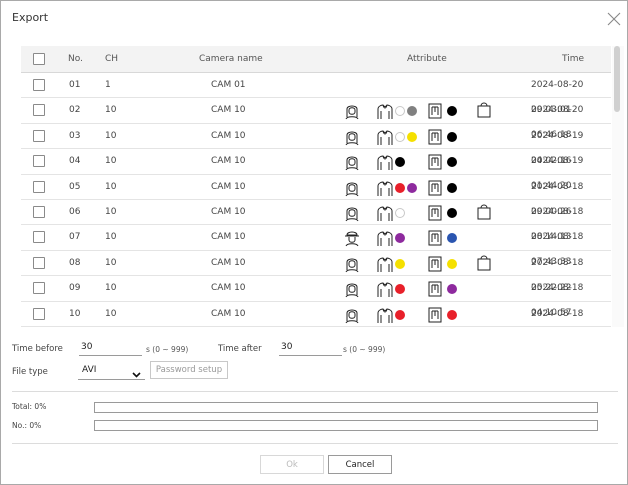  Describe the element at coordinates (27, 425) in the screenshot. I see `no-progress-label: No.: 0%` at that location.